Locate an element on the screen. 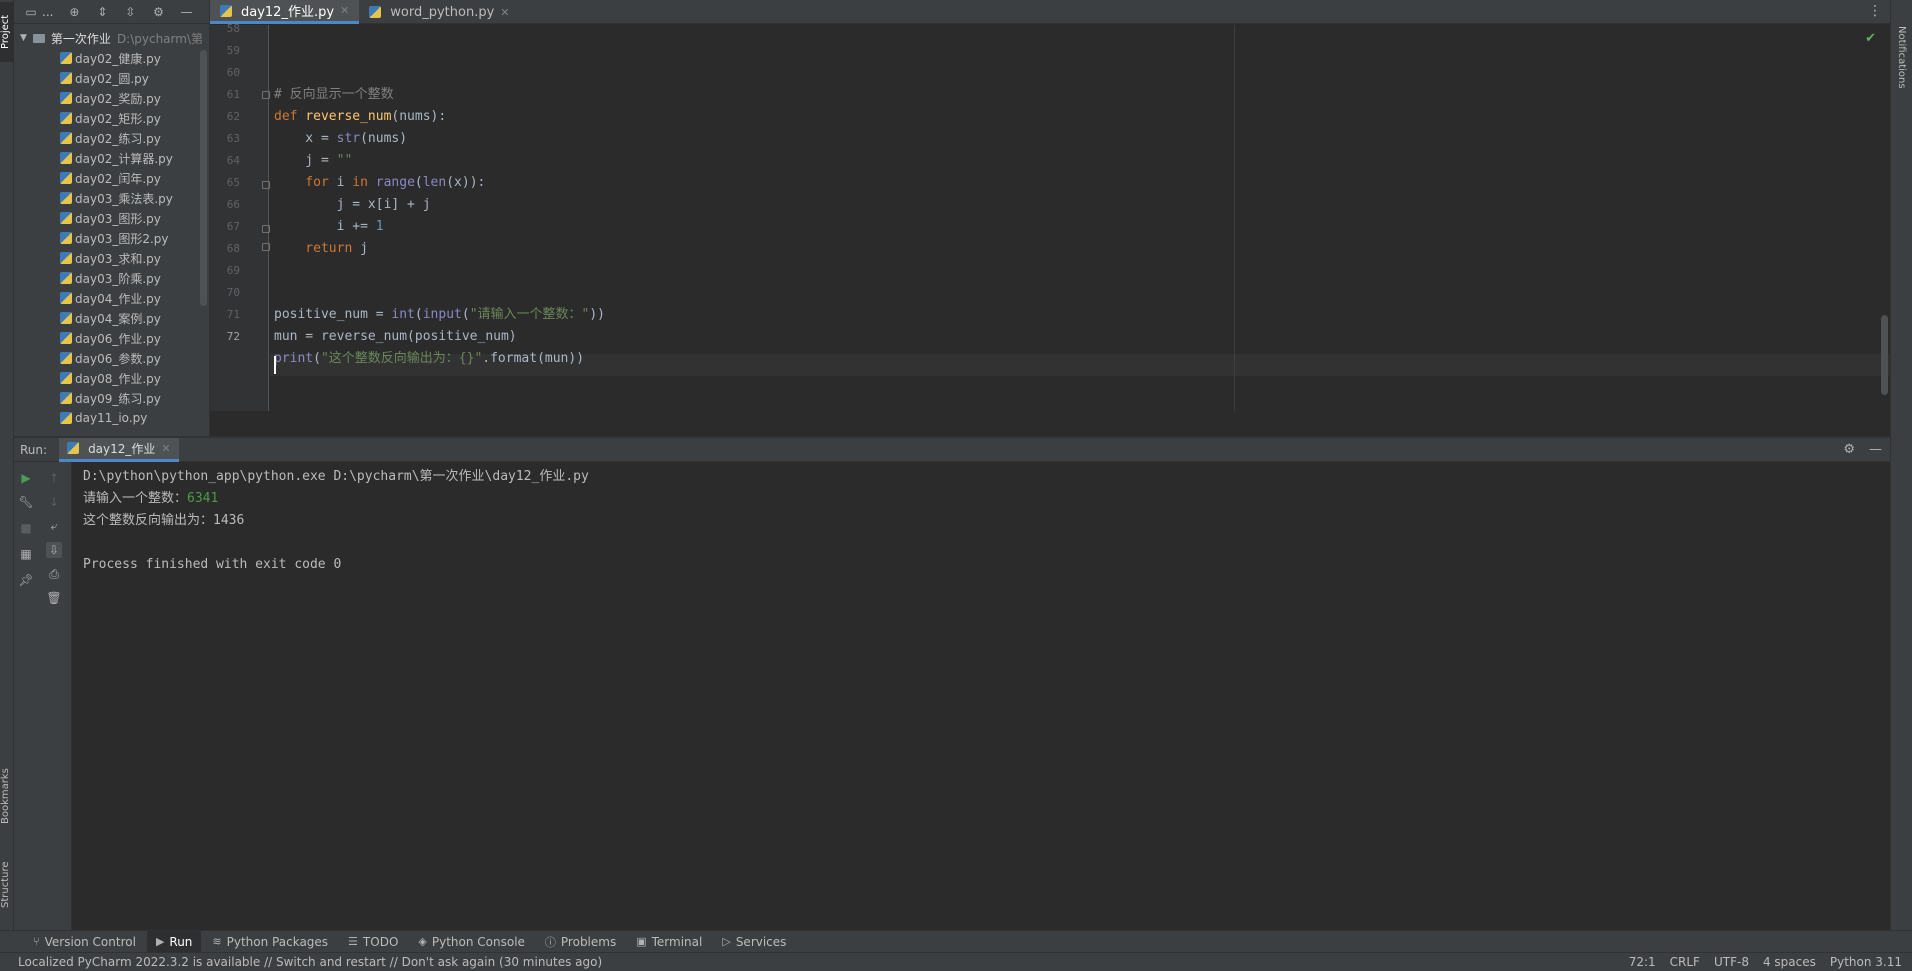 This screenshot has width=1912, height=971. caret-position: 72:1 is located at coordinates (1642, 962).